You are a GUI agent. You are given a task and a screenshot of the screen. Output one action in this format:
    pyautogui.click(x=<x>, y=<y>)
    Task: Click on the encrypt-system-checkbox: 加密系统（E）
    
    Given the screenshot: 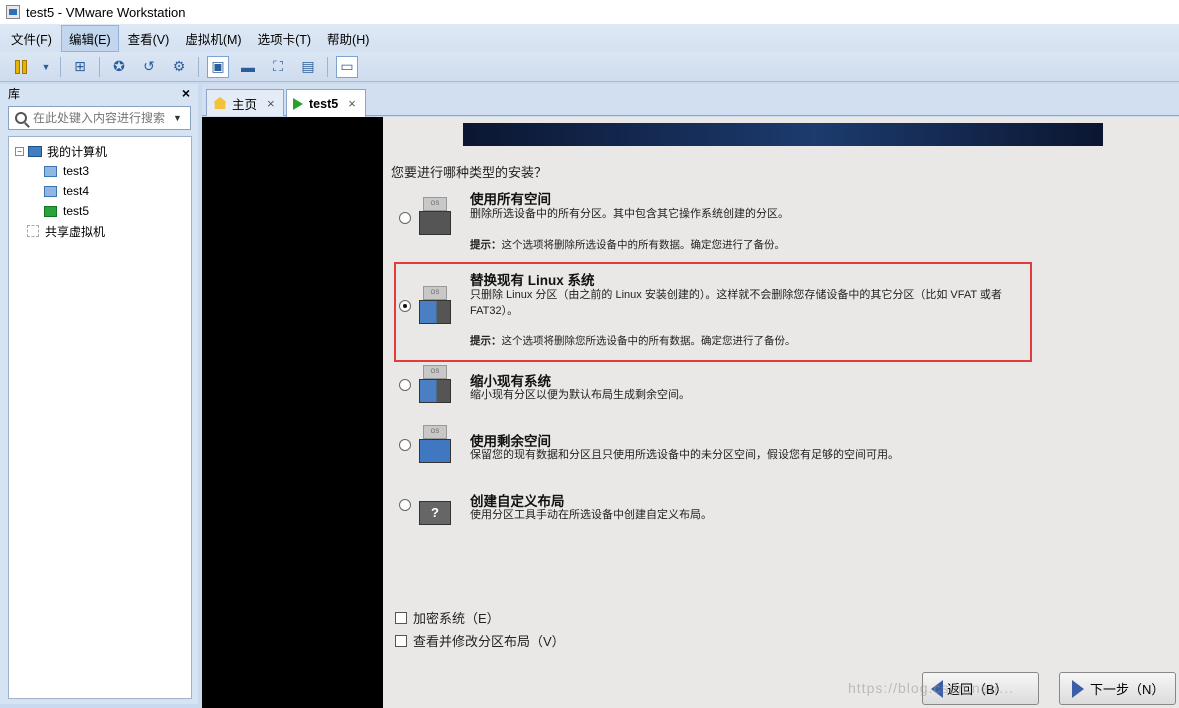 What is the action you would take?
    pyautogui.click(x=447, y=617)
    